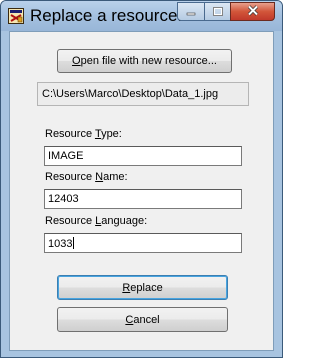  I want to click on replace-button: Replace, so click(142, 287).